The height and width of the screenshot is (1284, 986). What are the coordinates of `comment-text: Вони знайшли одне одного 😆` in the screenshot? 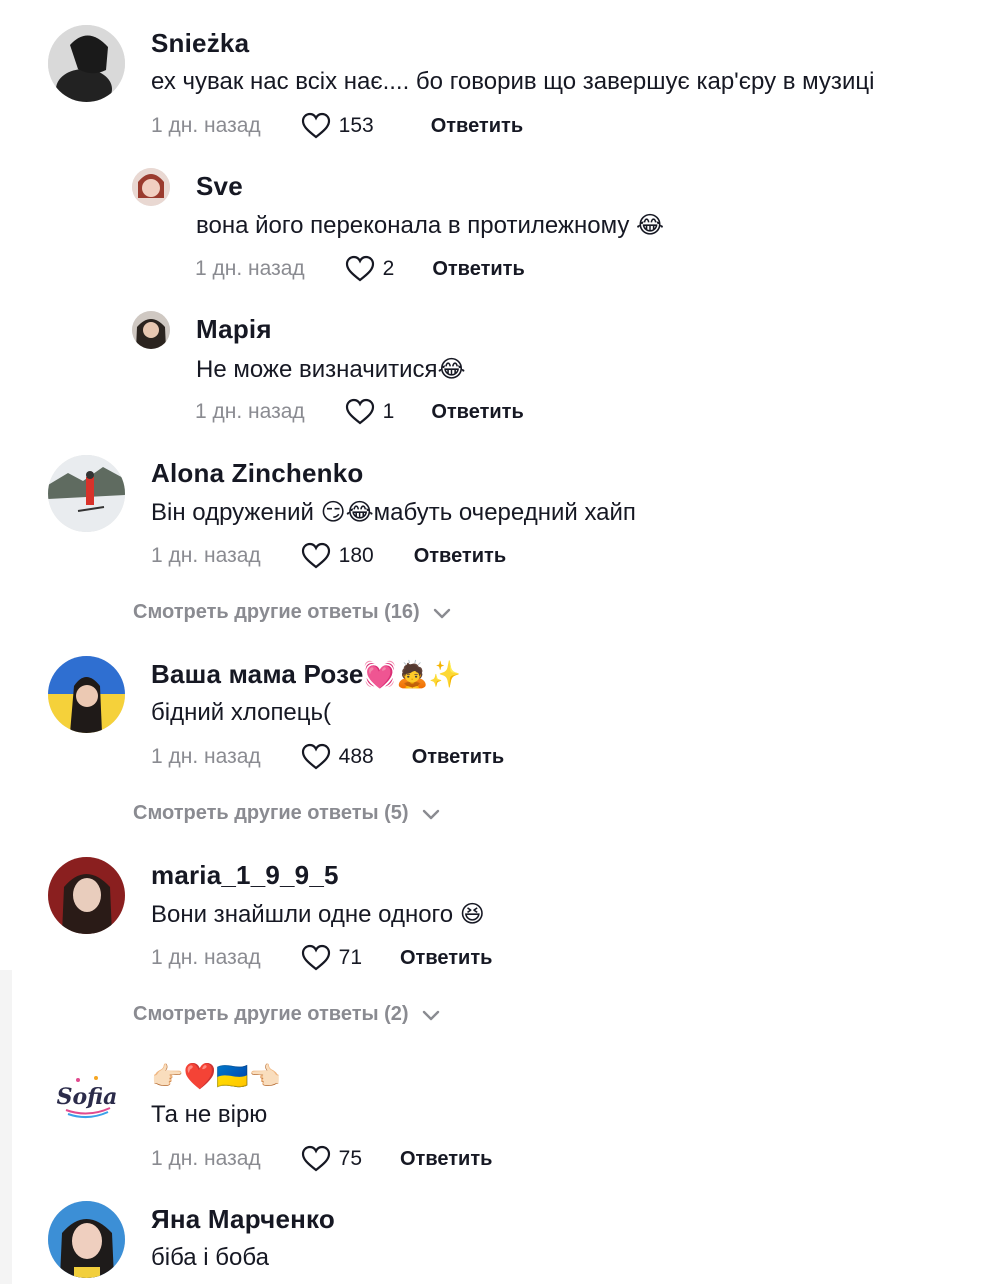 It's located at (318, 914).